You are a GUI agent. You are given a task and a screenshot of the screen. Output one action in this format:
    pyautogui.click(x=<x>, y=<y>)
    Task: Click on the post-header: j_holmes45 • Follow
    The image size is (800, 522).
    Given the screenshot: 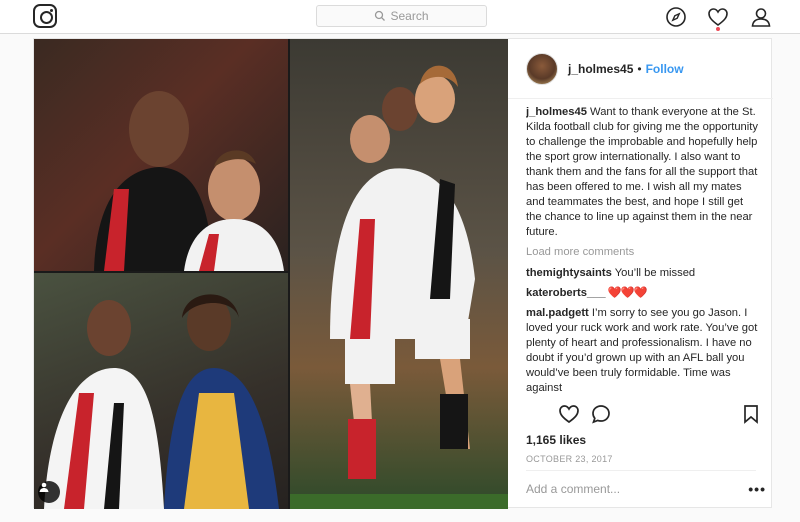 What is the action you would take?
    pyautogui.click(x=640, y=69)
    